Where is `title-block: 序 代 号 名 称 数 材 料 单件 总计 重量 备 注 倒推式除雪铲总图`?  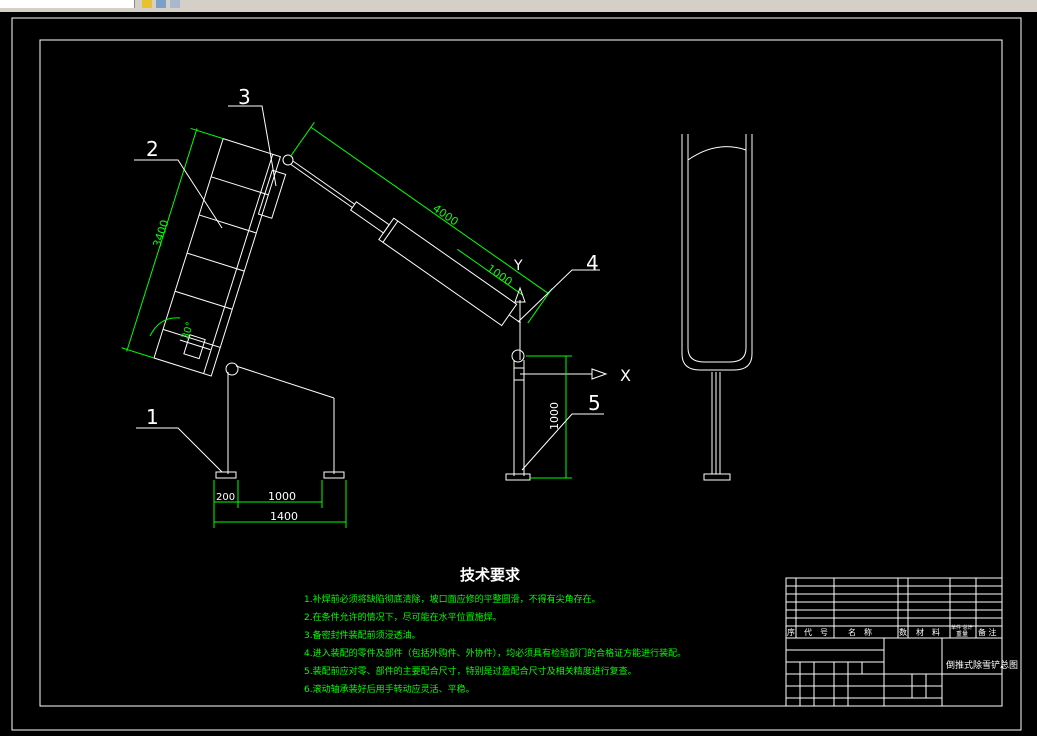 title-block: 序 代 号 名 称 数 材 料 单件 总计 重量 备 注 倒推式除雪铲总图 is located at coordinates (901, 642).